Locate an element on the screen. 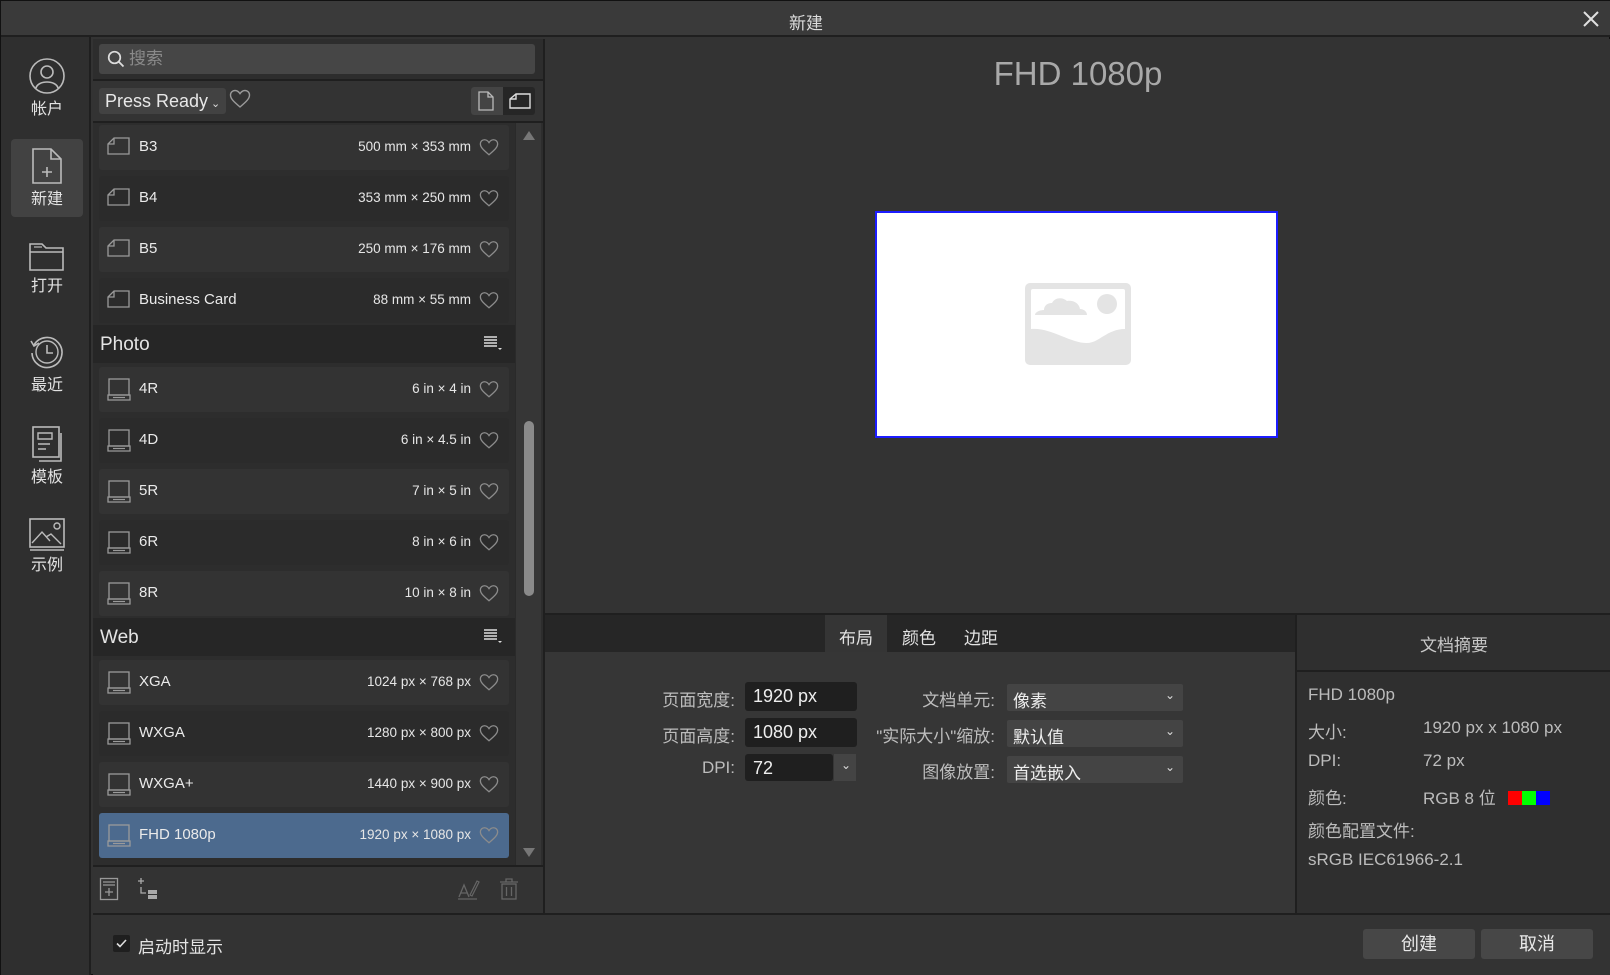 The width and height of the screenshot is (1610, 975). group-menu-icon is located at coordinates (493, 343).